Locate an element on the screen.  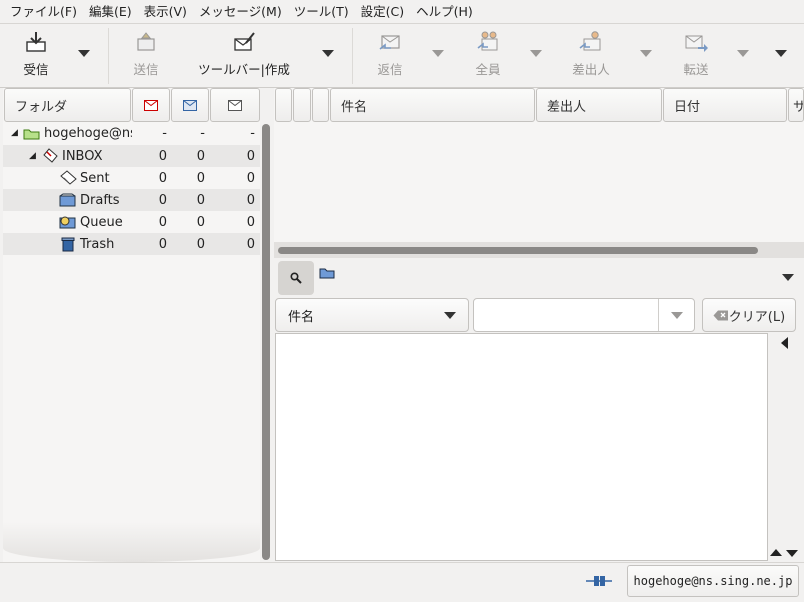
mail-icon is located at coordinates (235, 105).